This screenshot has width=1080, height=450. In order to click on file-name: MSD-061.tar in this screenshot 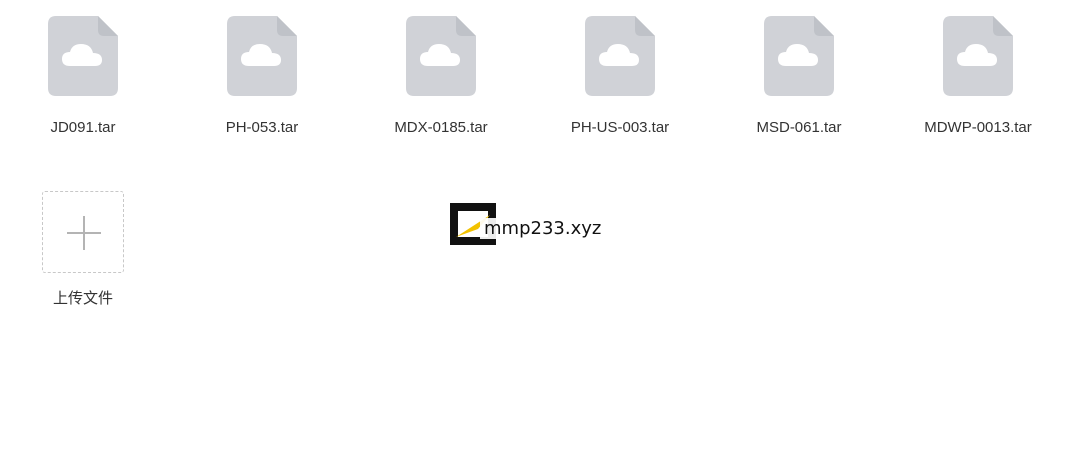, I will do `click(799, 127)`.